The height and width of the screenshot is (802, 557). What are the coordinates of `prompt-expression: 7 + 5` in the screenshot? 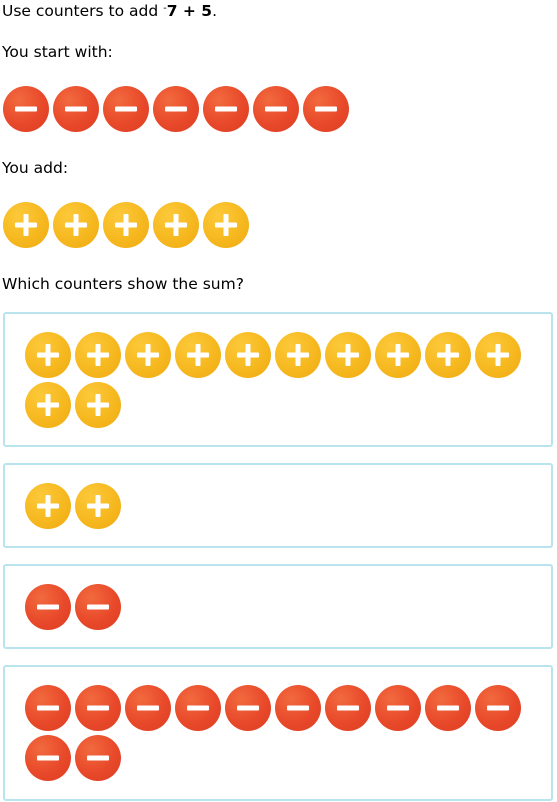 It's located at (189, 11).